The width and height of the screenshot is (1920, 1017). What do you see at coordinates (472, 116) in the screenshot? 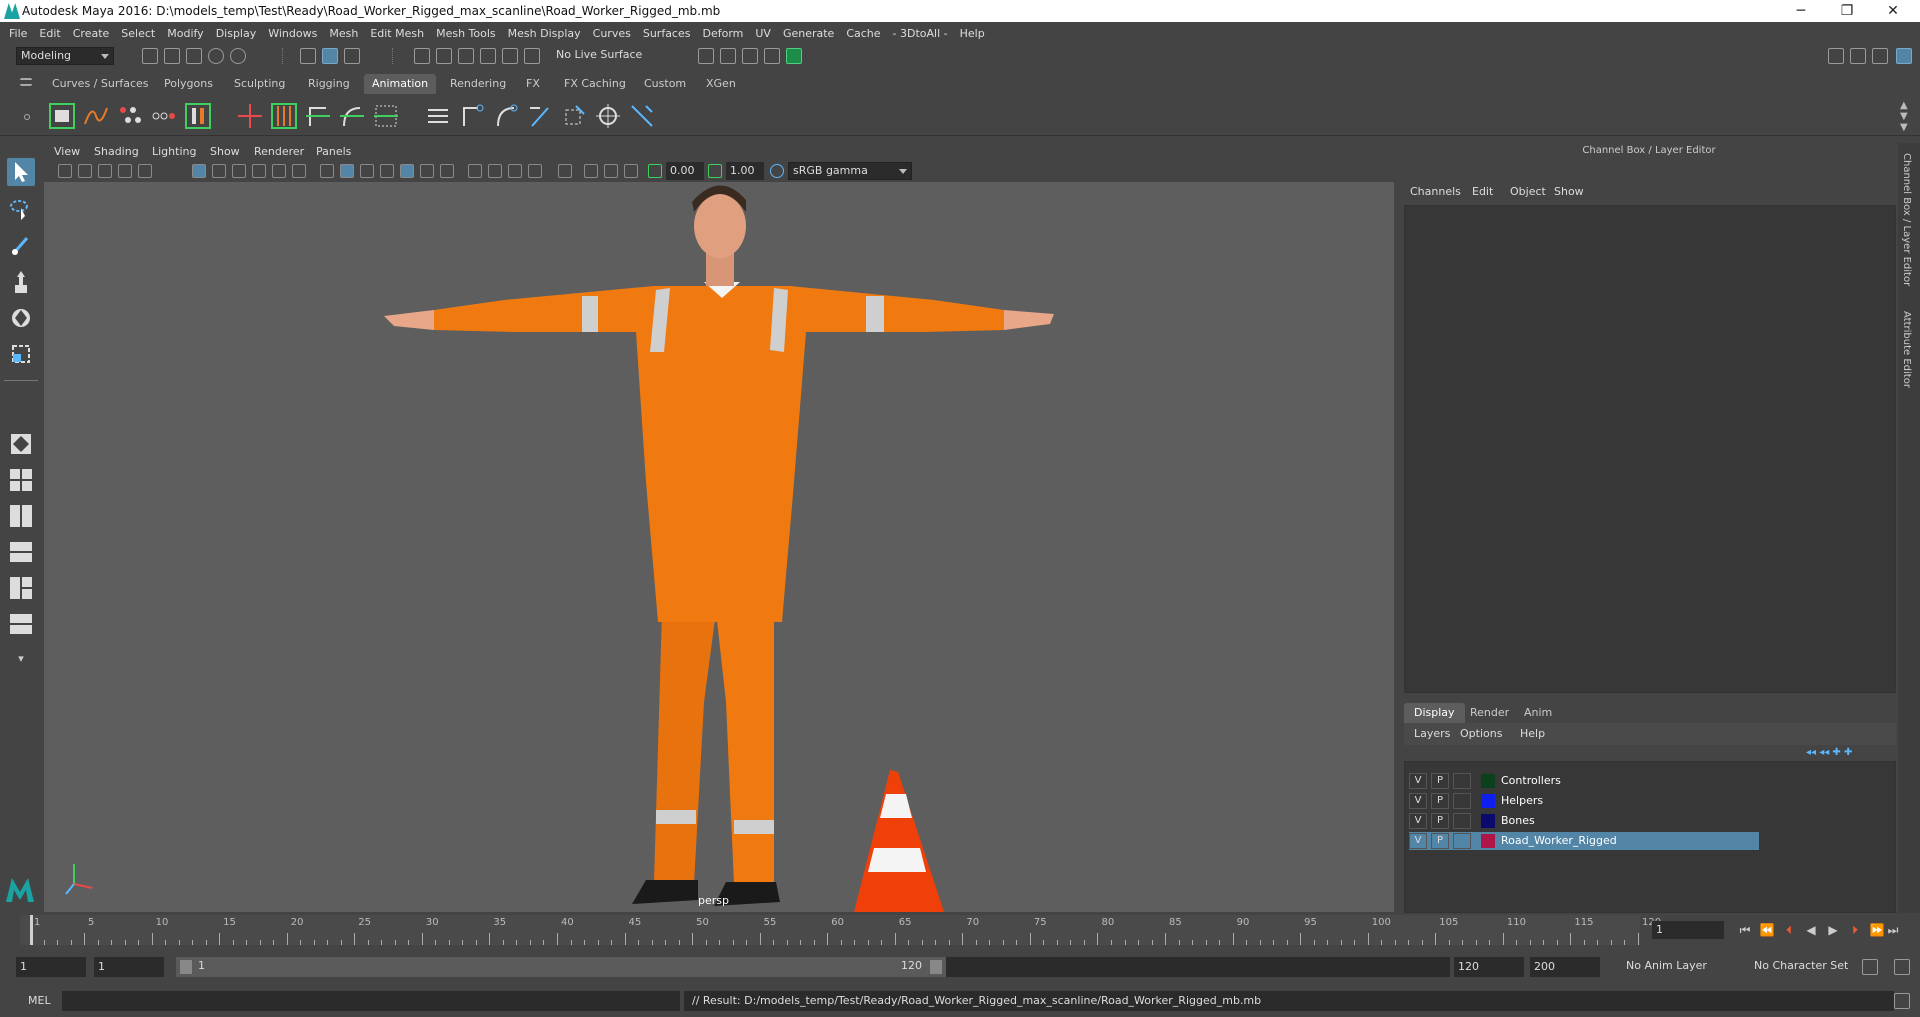
I see `orient-constraint-icon` at bounding box center [472, 116].